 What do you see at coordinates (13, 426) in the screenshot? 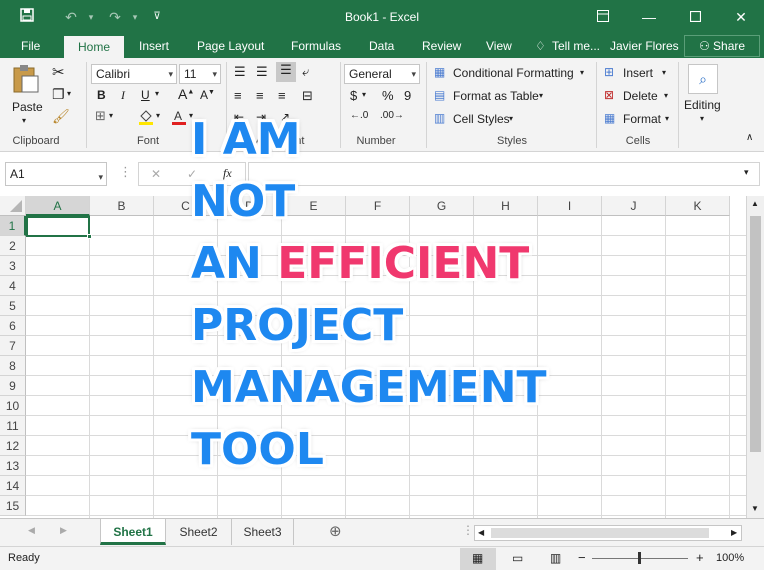
I see `row-header-11: 11` at bounding box center [13, 426].